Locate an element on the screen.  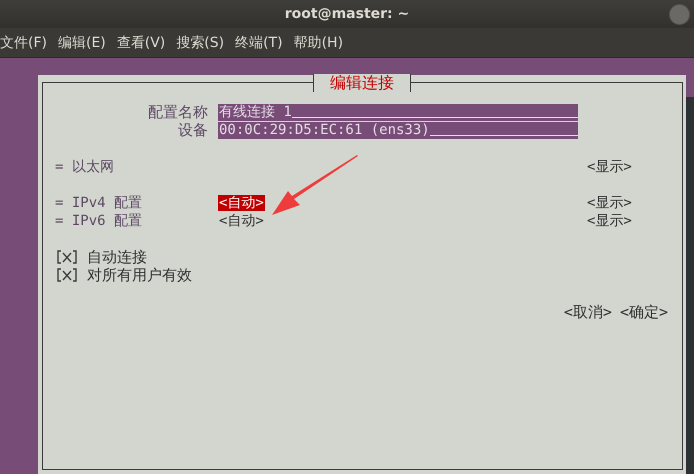
menu-item: 文件(F) is located at coordinates (23, 43).